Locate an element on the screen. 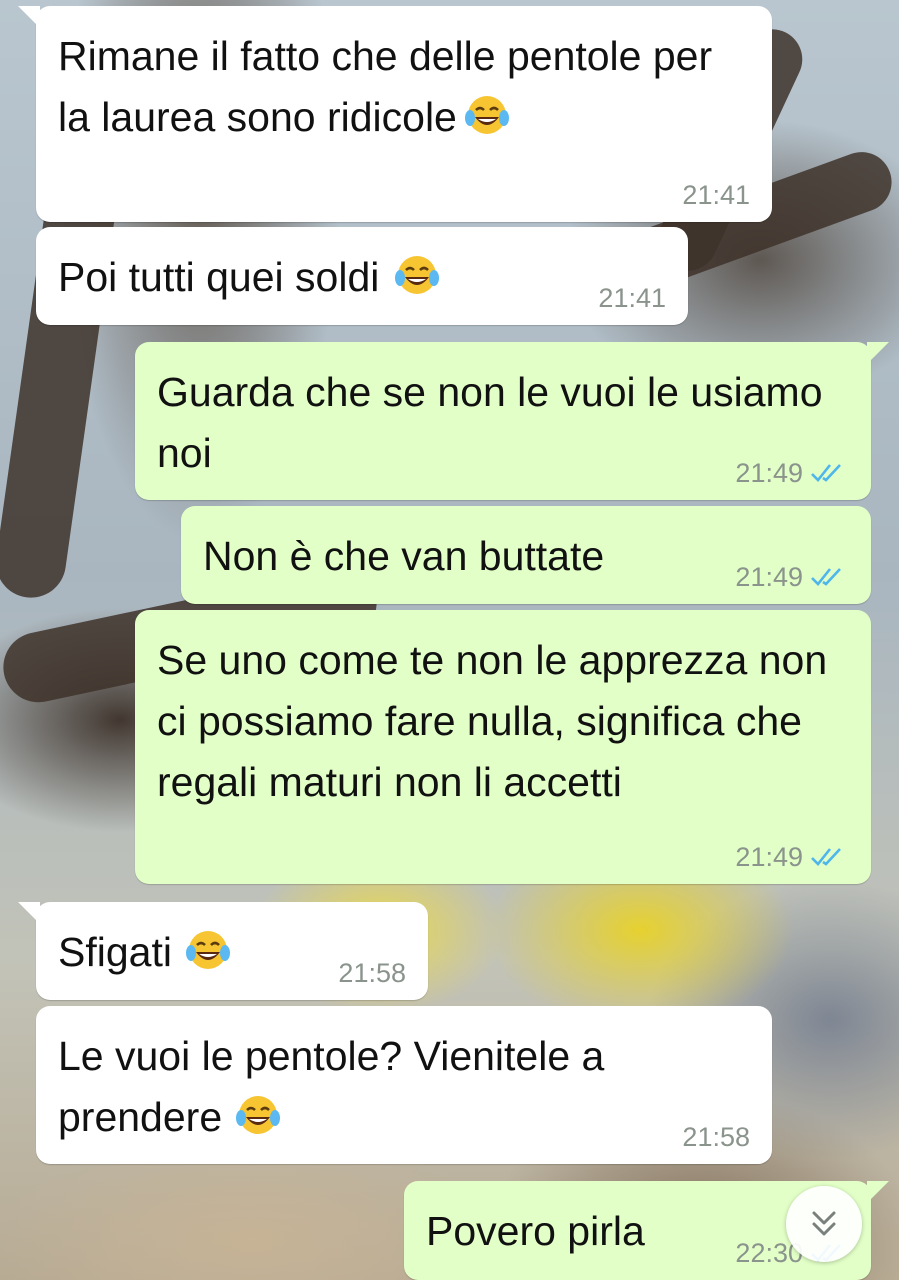  message-text: Sfigati is located at coordinates (115, 952).